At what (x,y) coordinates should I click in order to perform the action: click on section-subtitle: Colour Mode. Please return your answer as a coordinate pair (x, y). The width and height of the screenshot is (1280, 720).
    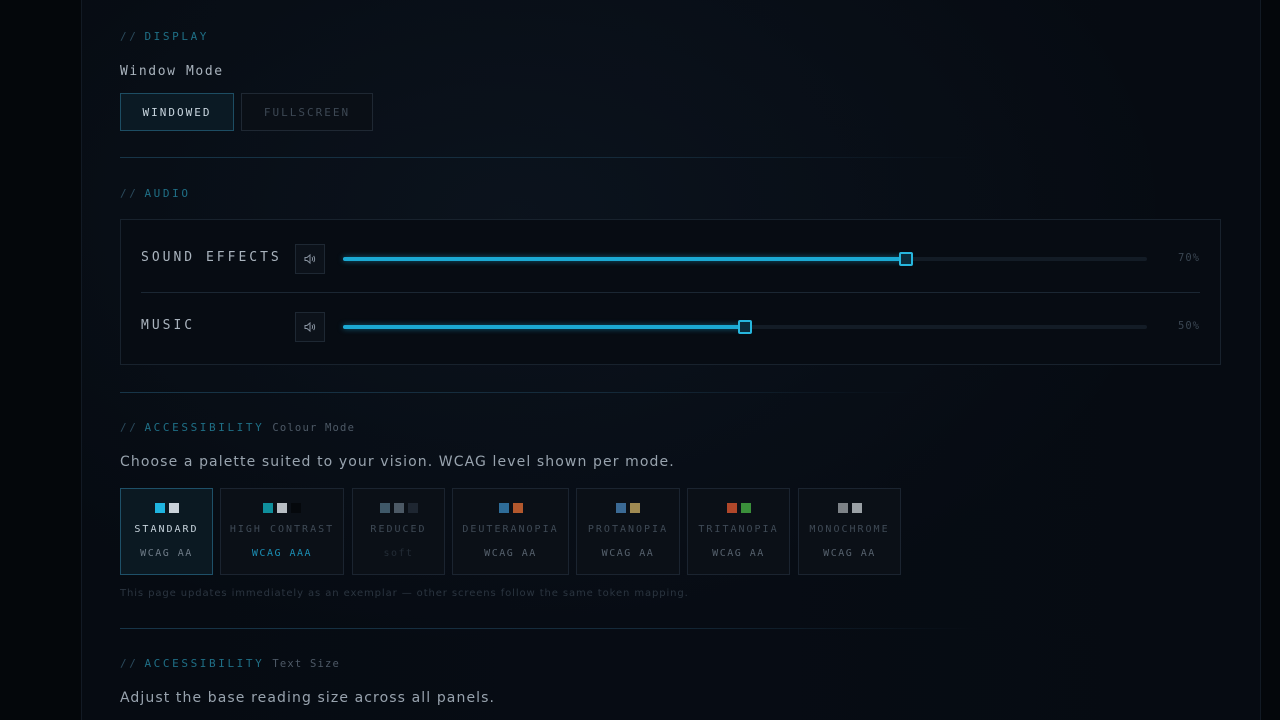
    Looking at the image, I should click on (314, 428).